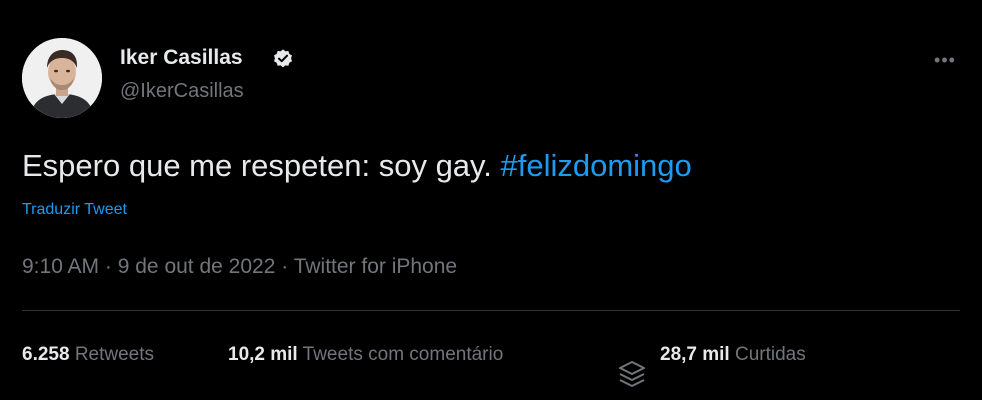  Describe the element at coordinates (695, 354) in the screenshot. I see `likes-count: 28,7 mil` at that location.